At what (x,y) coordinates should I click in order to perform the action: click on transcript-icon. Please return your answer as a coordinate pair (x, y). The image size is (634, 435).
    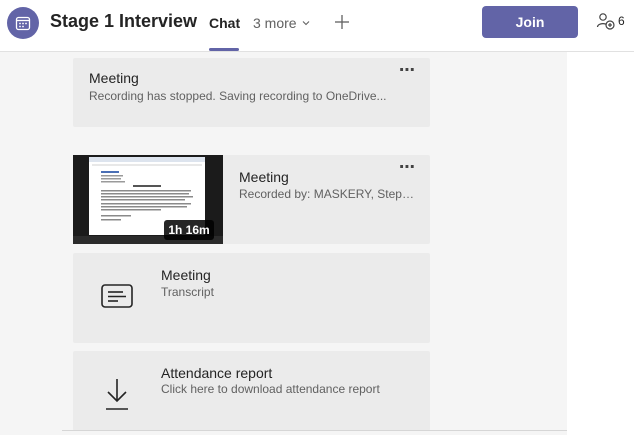
    Looking at the image, I should click on (117, 296).